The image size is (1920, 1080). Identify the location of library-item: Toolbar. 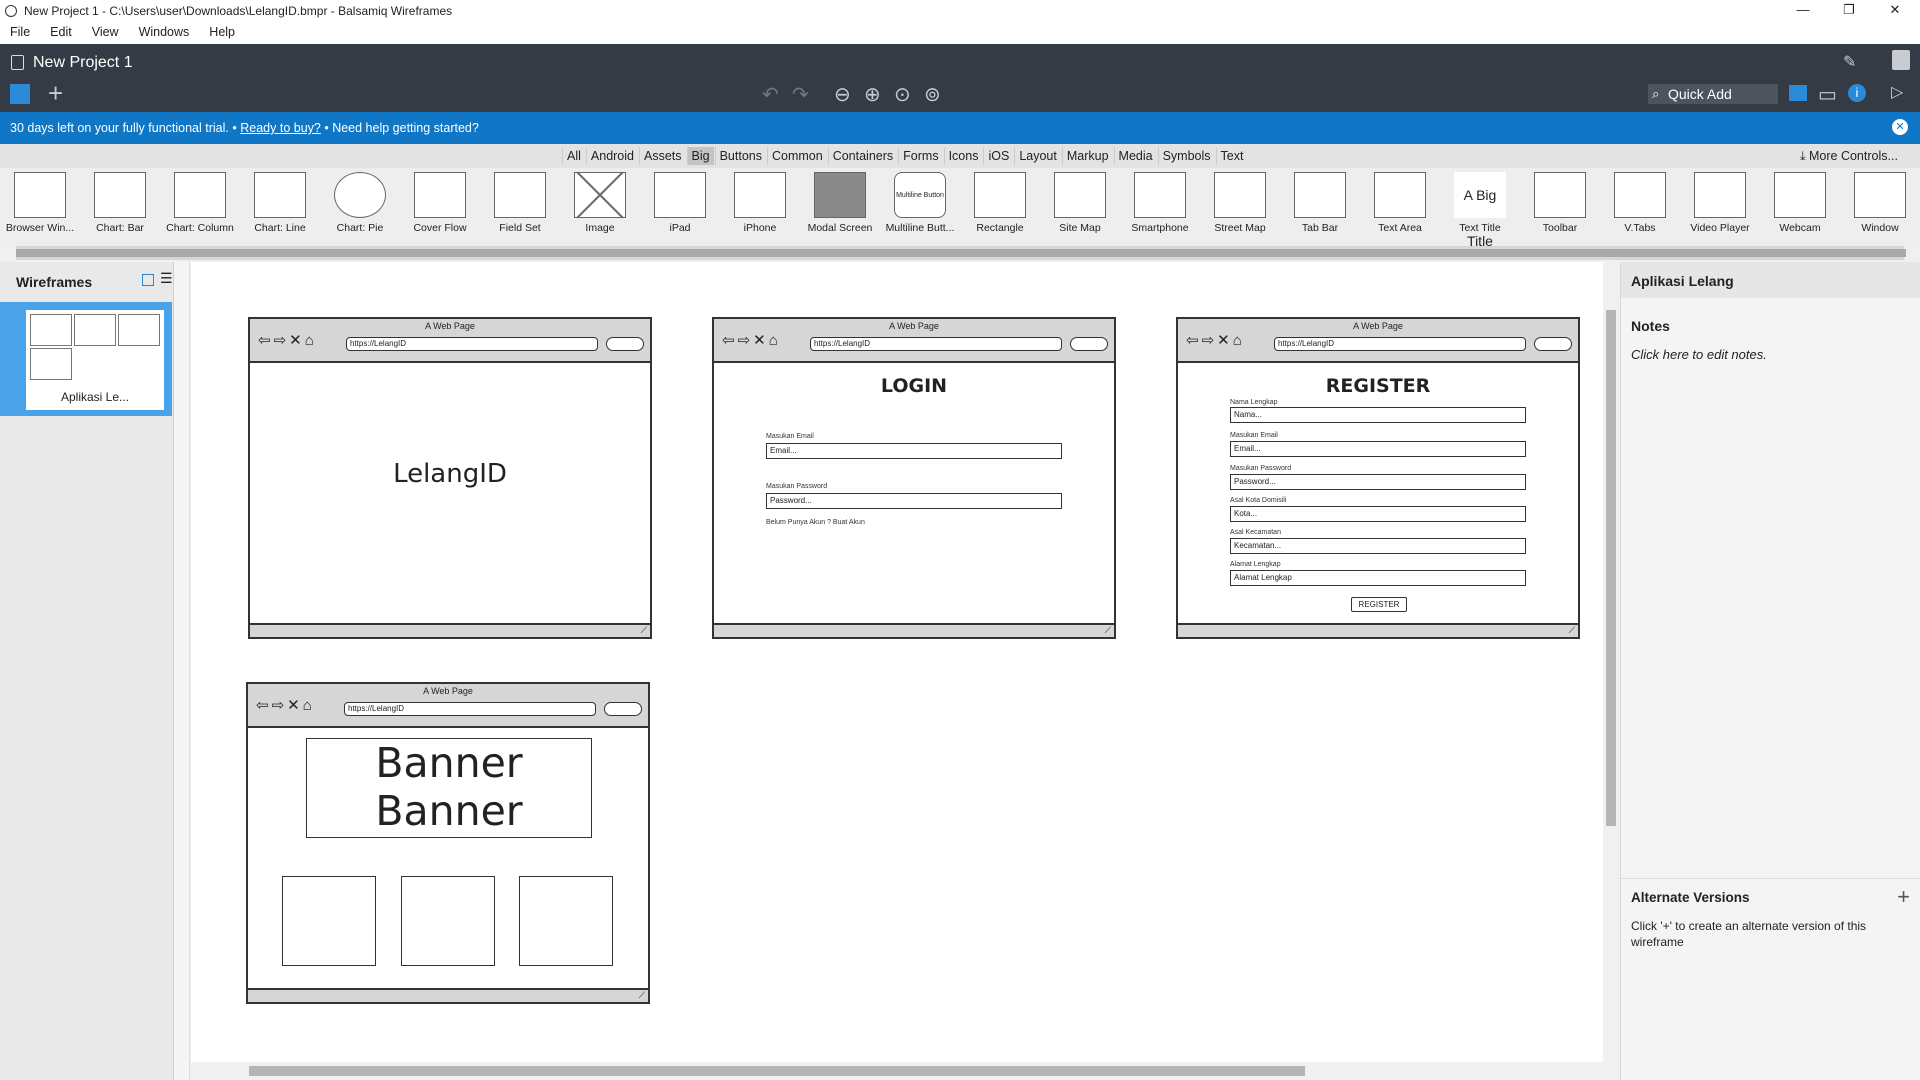
(1560, 203).